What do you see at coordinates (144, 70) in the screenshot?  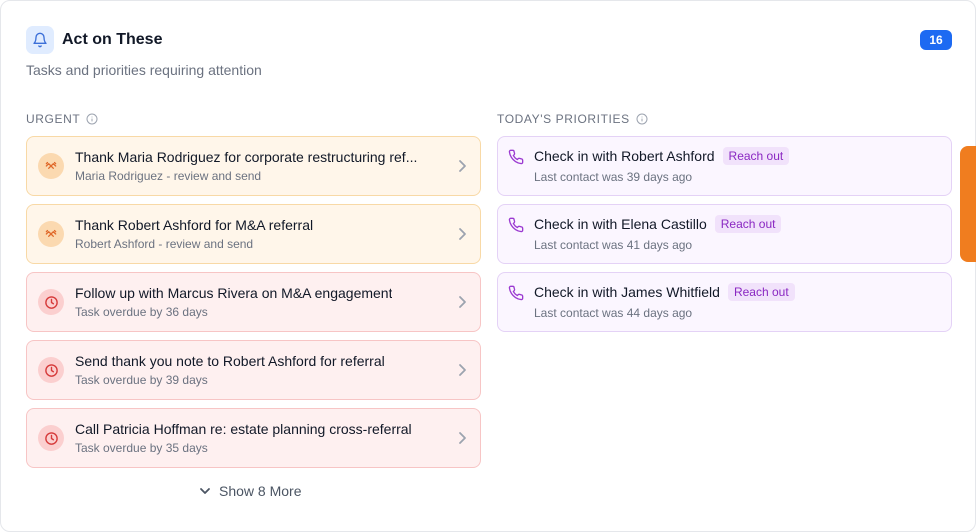 I see `card-subtitle: Tasks and priorities requiring attention` at bounding box center [144, 70].